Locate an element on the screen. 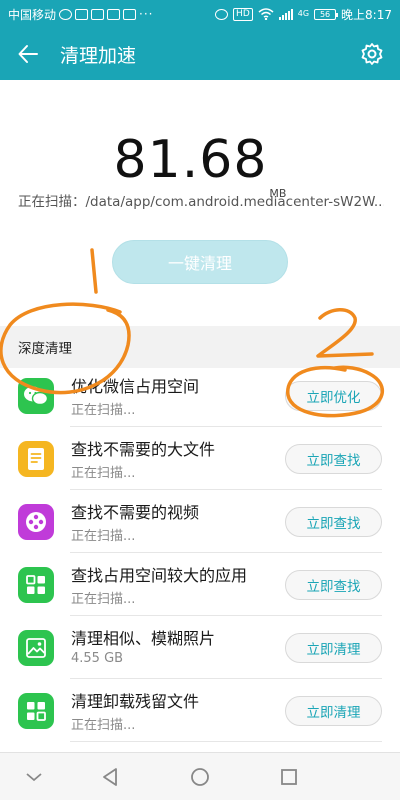 The height and width of the screenshot is (800, 400). item-title: 查找不需要的大文件 is located at coordinates (143, 449).